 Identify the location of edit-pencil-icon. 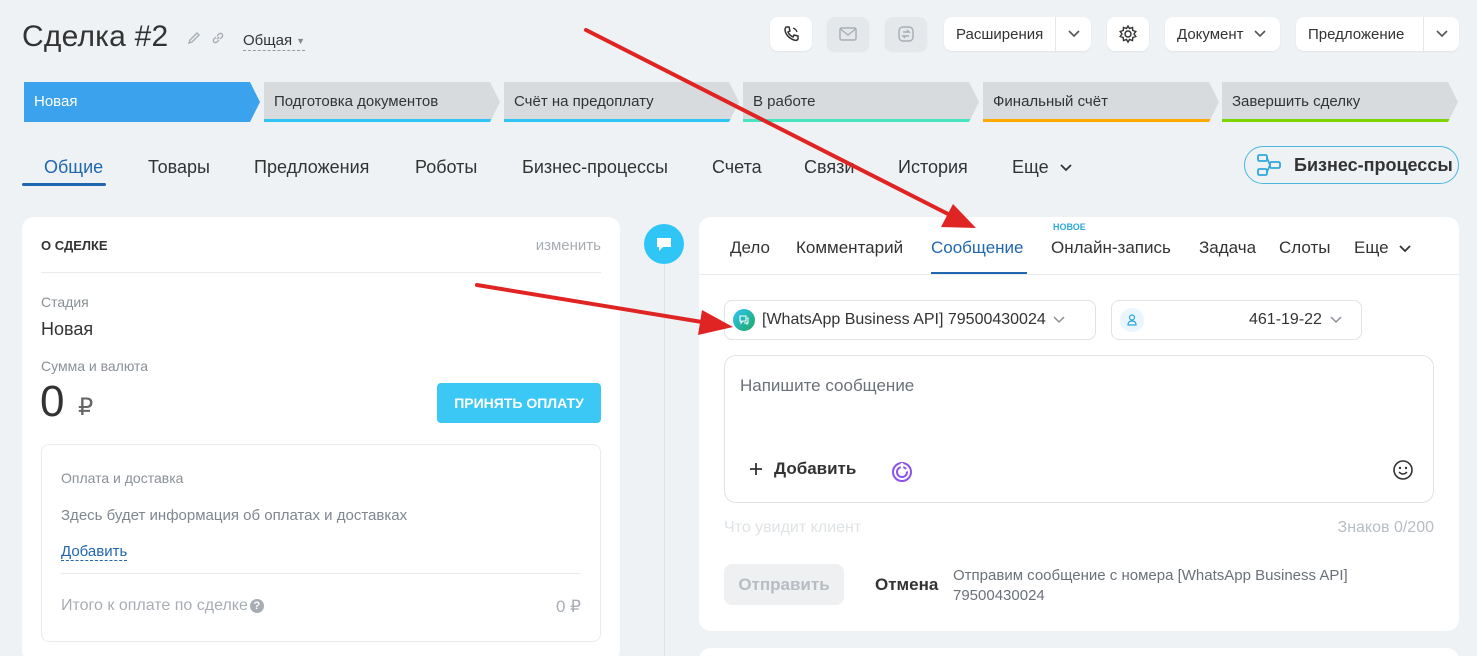
(194, 38).